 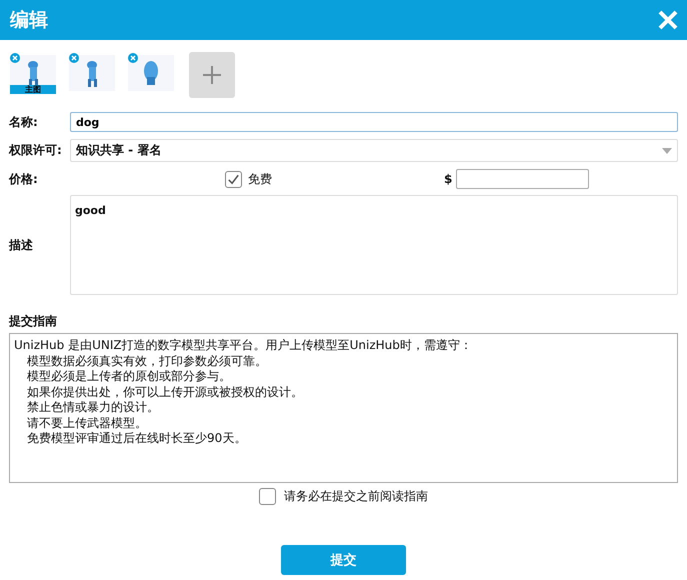 I want to click on guide-line: 模型必须是上传者的原创或部分参与。, so click(x=129, y=376).